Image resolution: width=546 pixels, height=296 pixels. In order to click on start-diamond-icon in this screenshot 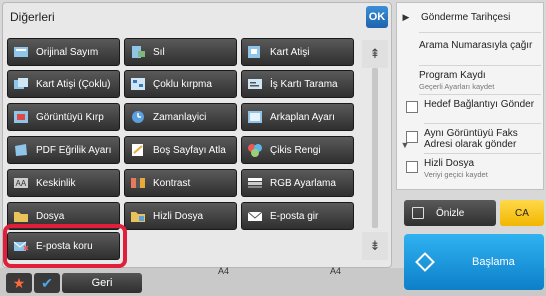, I will do `click(425, 262)`.